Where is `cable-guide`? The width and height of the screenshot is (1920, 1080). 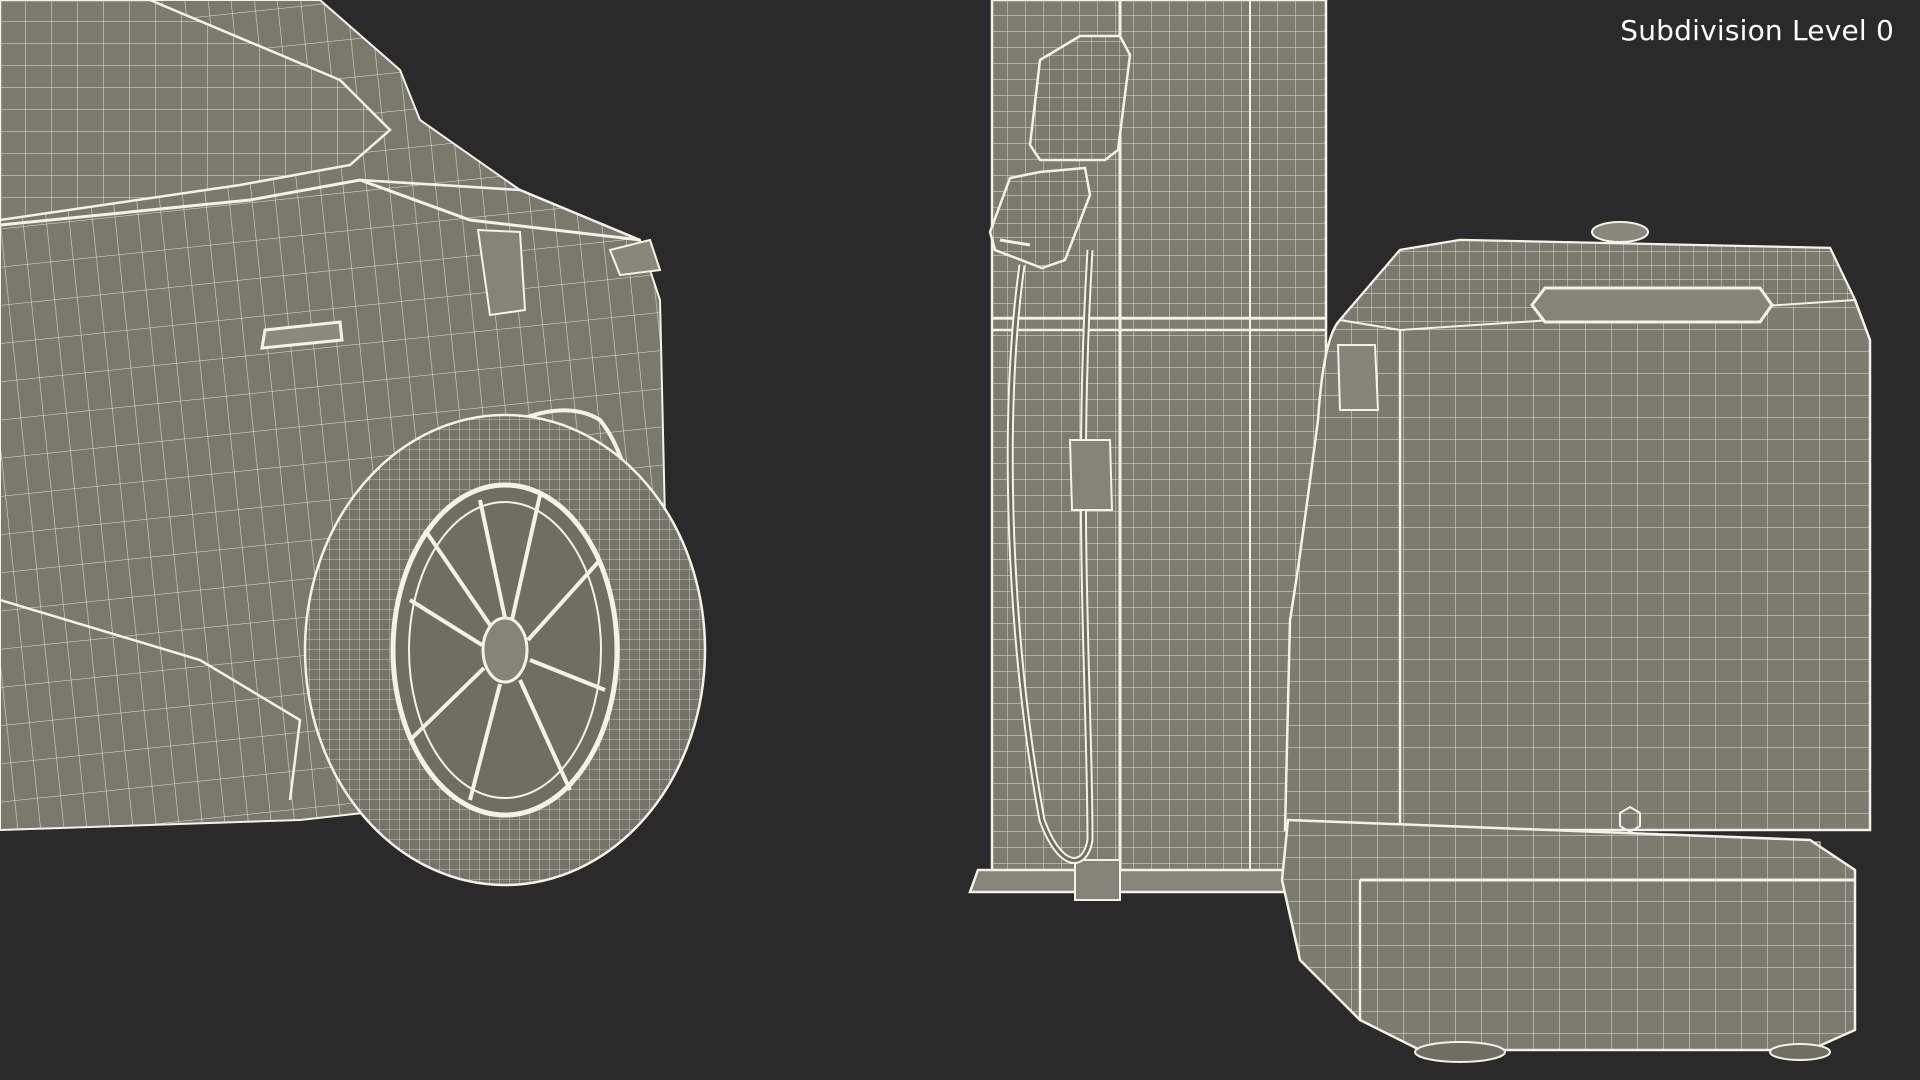
cable-guide is located at coordinates (1091, 475).